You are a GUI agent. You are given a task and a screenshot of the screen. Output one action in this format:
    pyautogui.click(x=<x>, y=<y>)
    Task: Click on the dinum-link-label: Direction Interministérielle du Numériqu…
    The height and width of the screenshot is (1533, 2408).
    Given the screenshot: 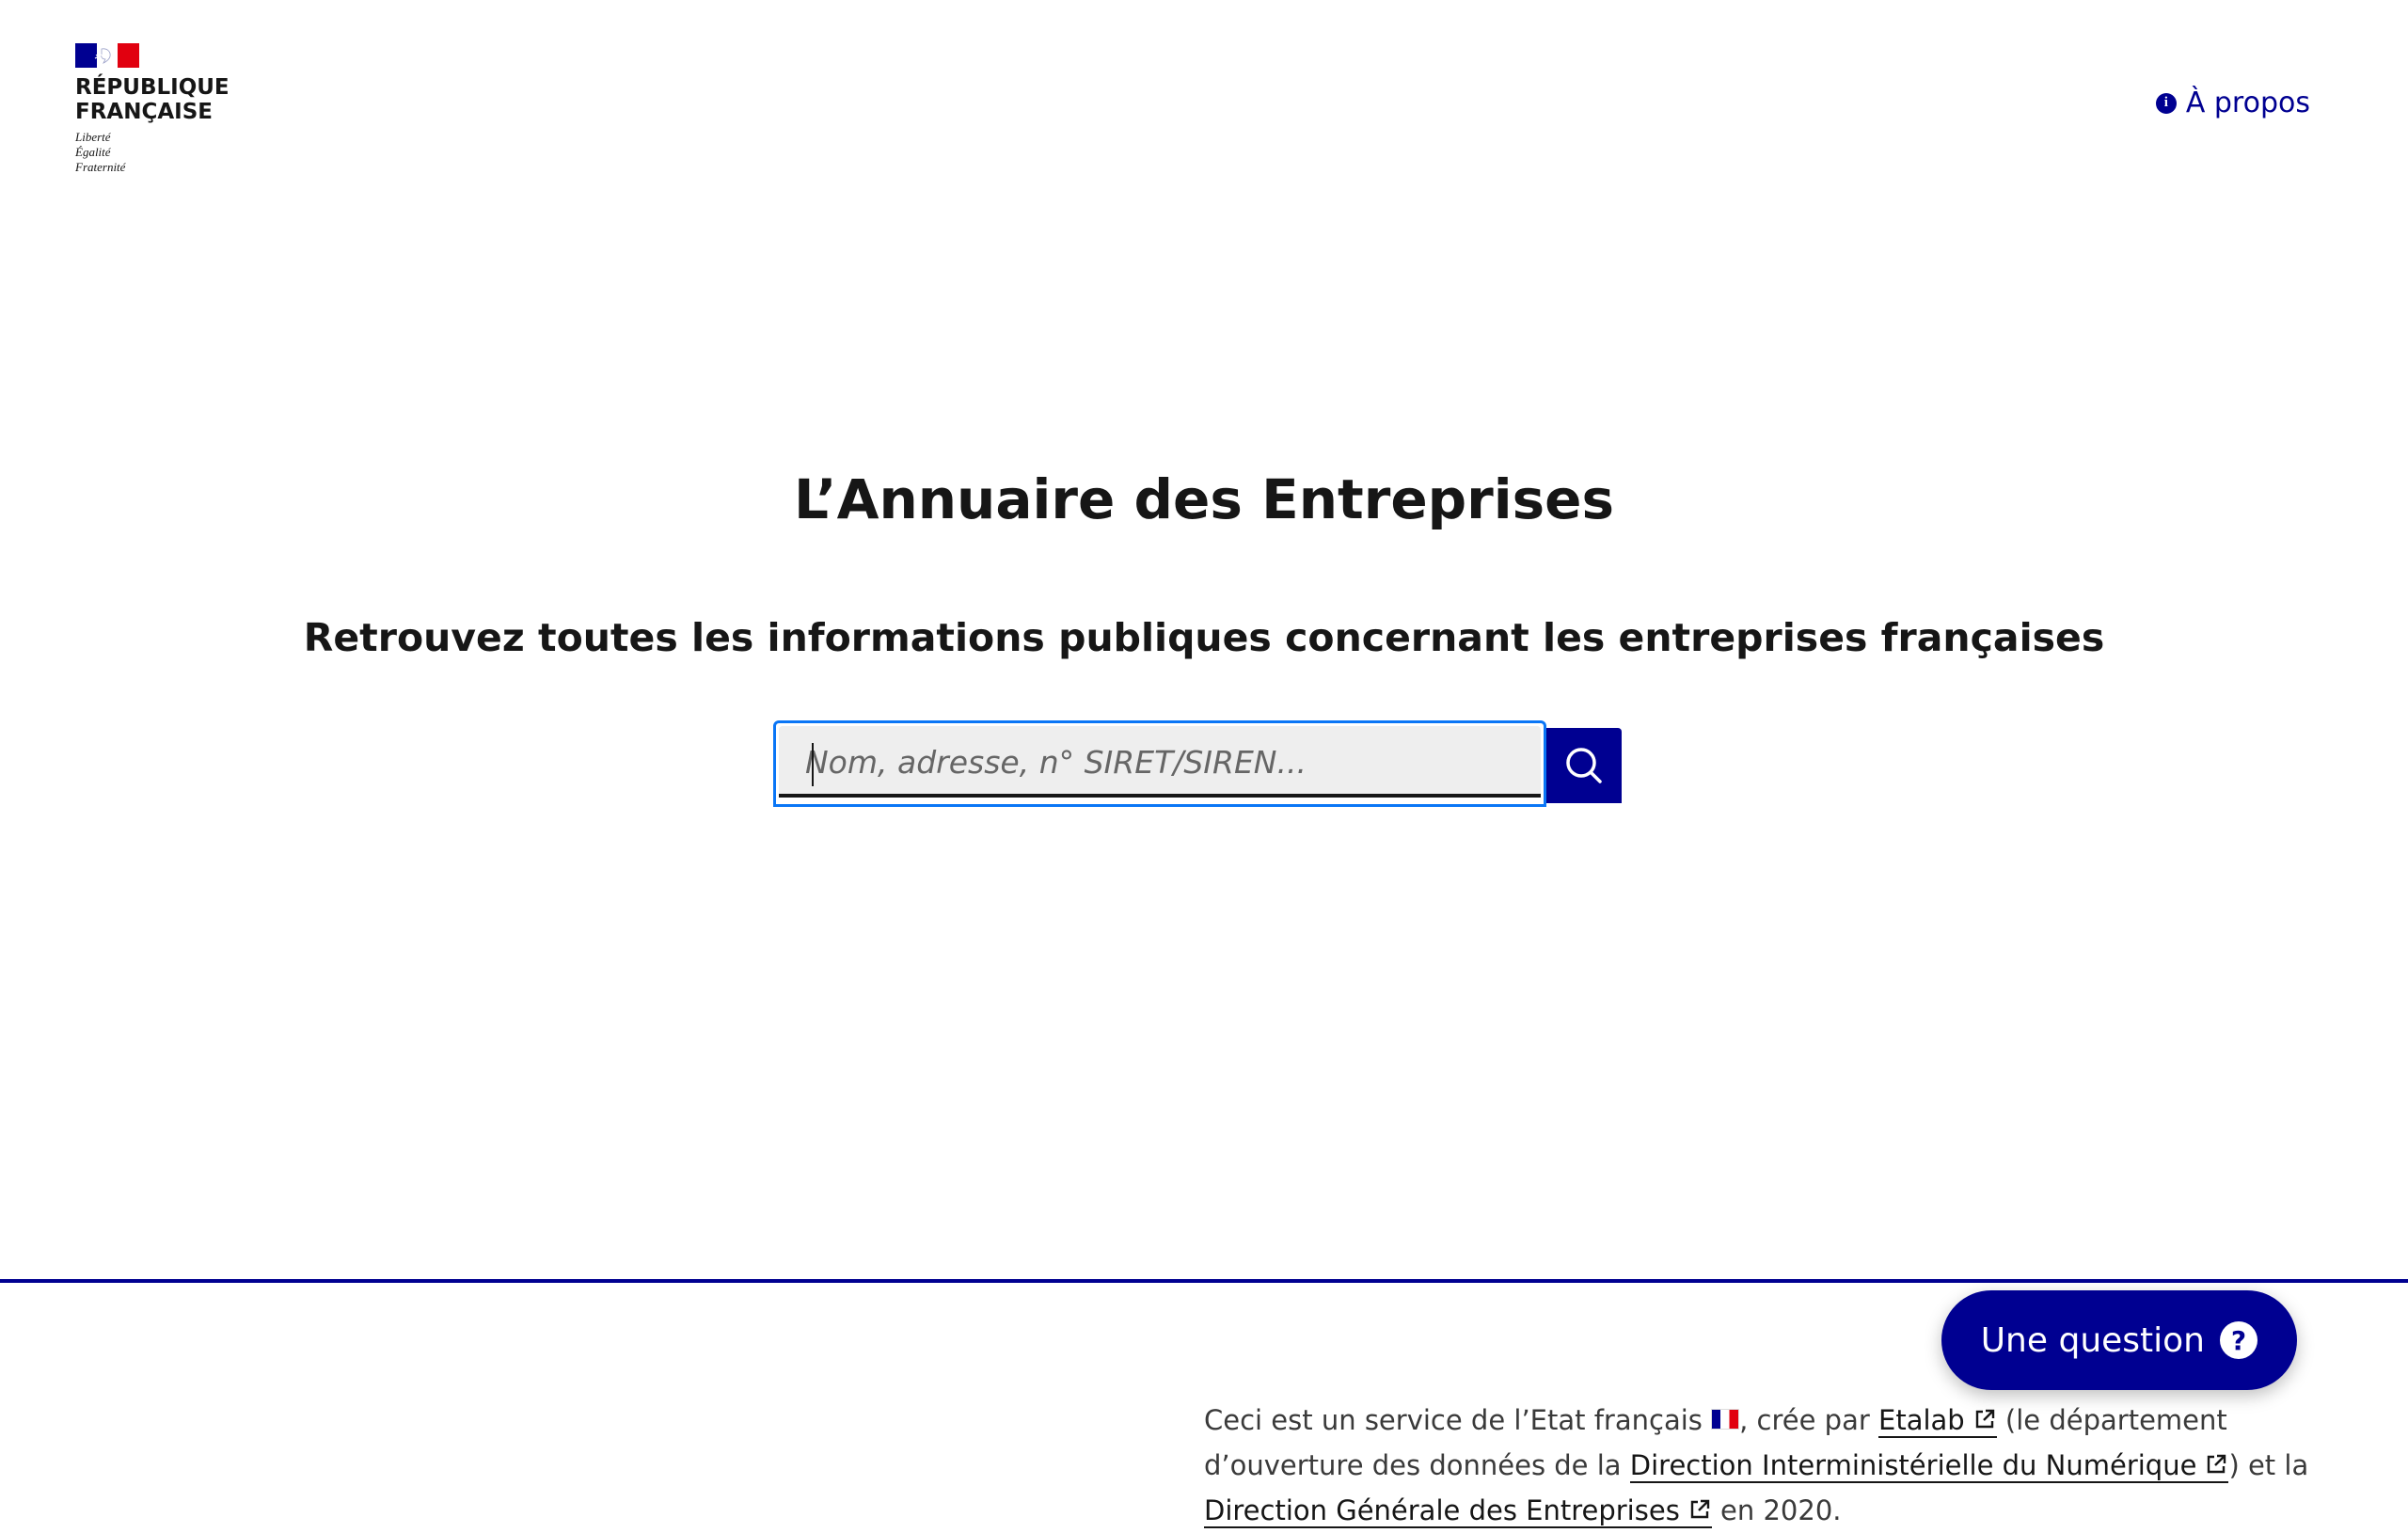 What is the action you would take?
    pyautogui.click(x=1913, y=1465)
    